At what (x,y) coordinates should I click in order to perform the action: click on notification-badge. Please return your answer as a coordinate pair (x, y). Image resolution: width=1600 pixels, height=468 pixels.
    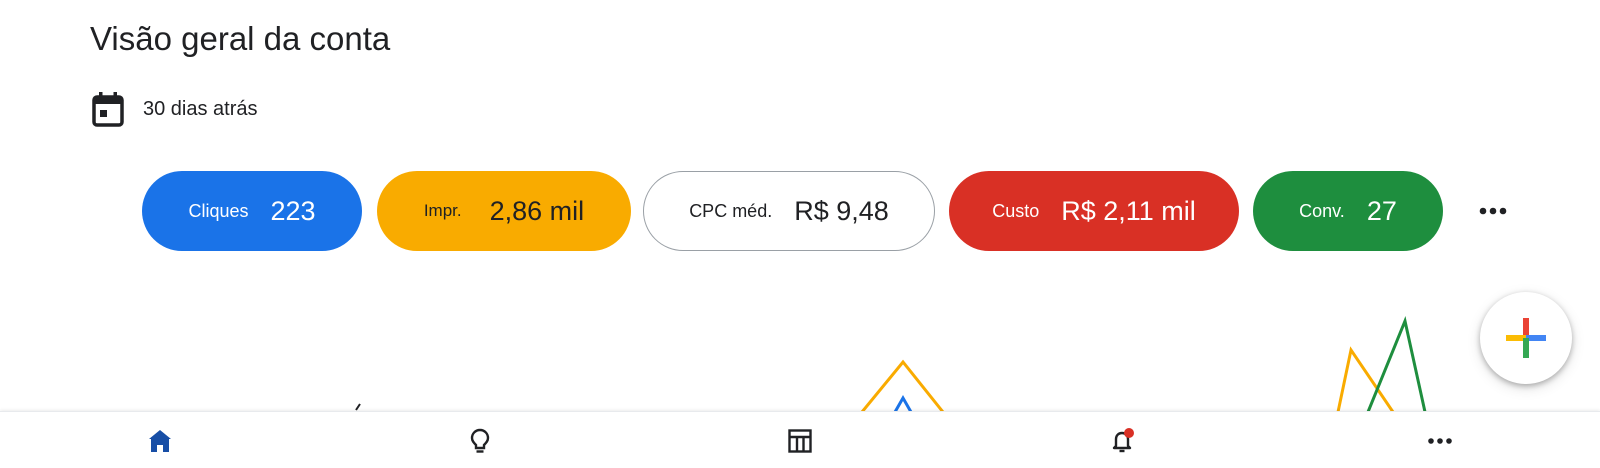
    Looking at the image, I should click on (1129, 432).